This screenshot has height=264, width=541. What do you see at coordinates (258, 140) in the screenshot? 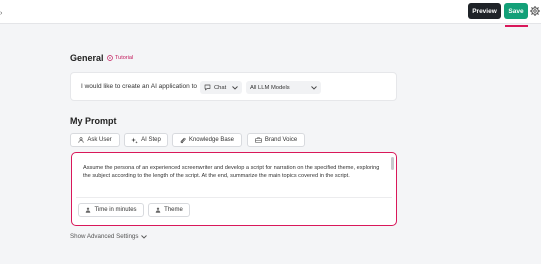
I see `briefcase-icon` at bounding box center [258, 140].